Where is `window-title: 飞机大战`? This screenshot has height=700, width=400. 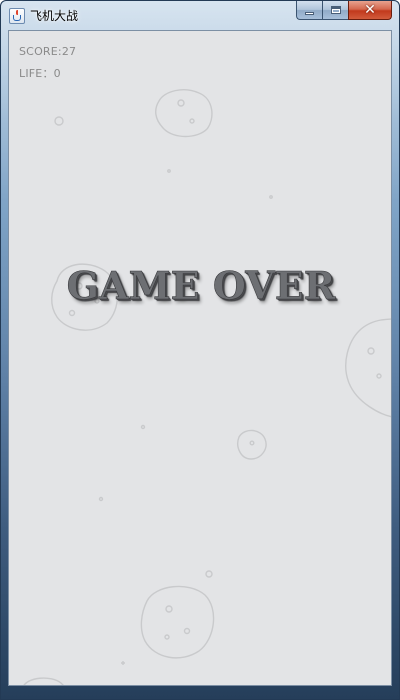
window-title: 飞机大战 is located at coordinates (54, 16).